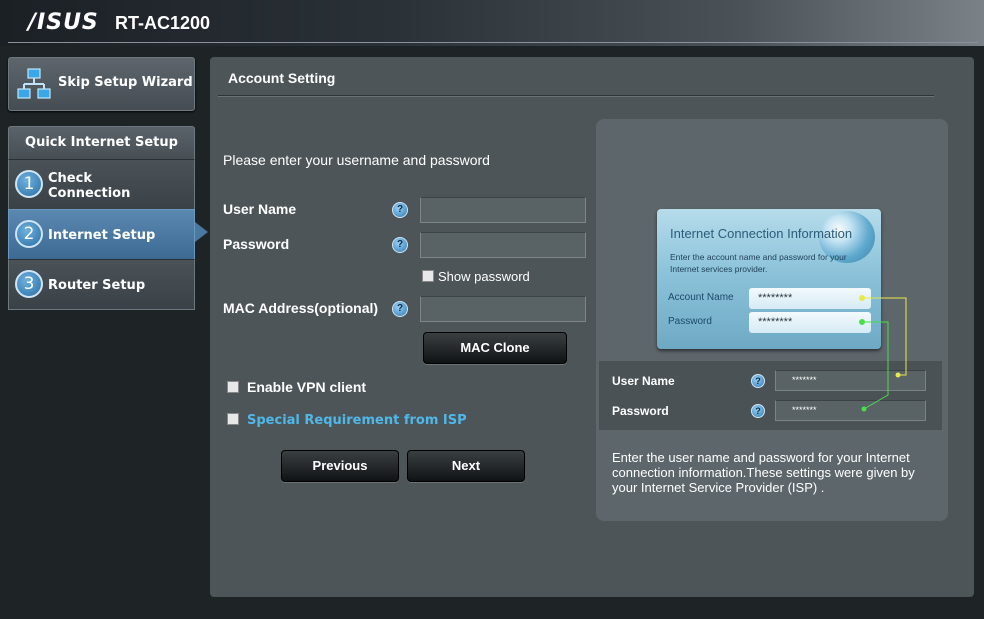 This screenshot has width=984, height=619. I want to click on username-label: User Name, so click(260, 209).